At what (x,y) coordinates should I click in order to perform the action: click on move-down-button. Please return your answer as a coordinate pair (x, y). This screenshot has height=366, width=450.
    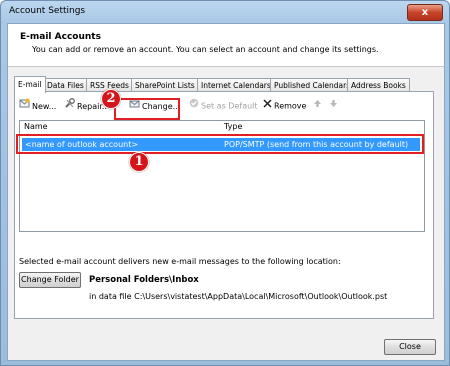
    Looking at the image, I should click on (333, 106).